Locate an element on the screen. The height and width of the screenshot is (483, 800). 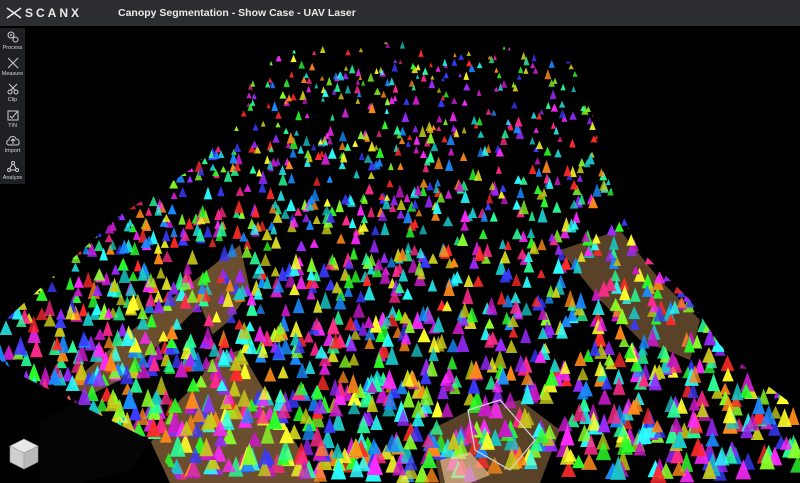
navigation-cube-icon is located at coordinates (24, 454).